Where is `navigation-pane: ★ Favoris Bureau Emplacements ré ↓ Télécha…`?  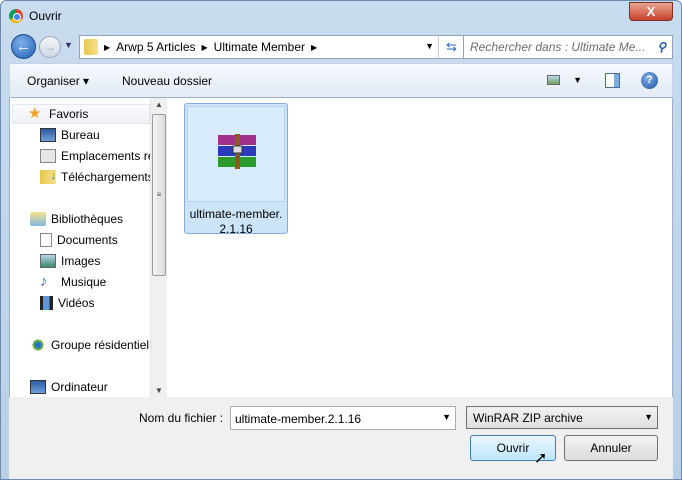 navigation-pane: ★ Favoris Bureau Emplacements ré ↓ Télécha… is located at coordinates (80, 247).